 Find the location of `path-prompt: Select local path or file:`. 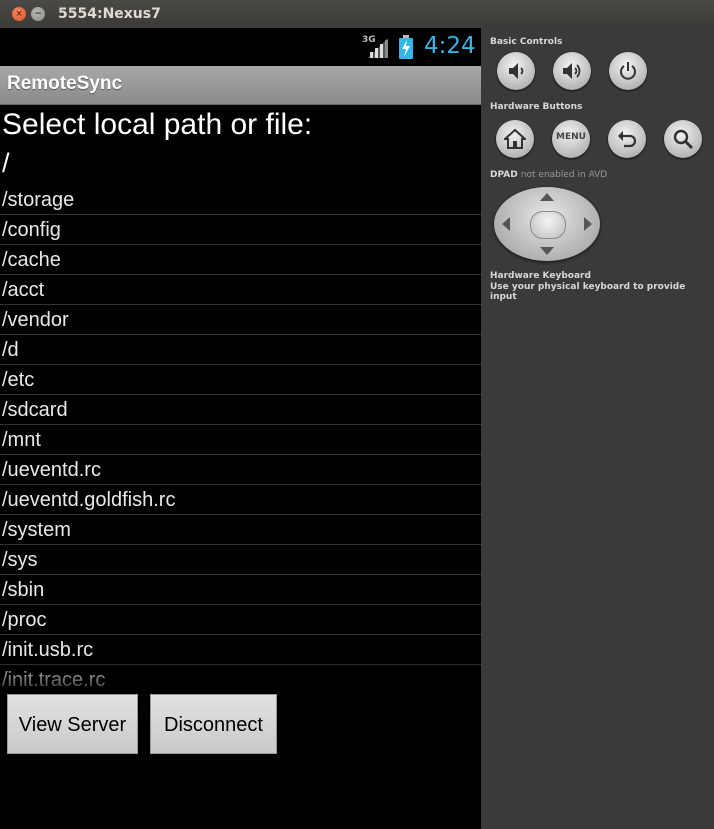

path-prompt: Select local path or file: is located at coordinates (157, 124).